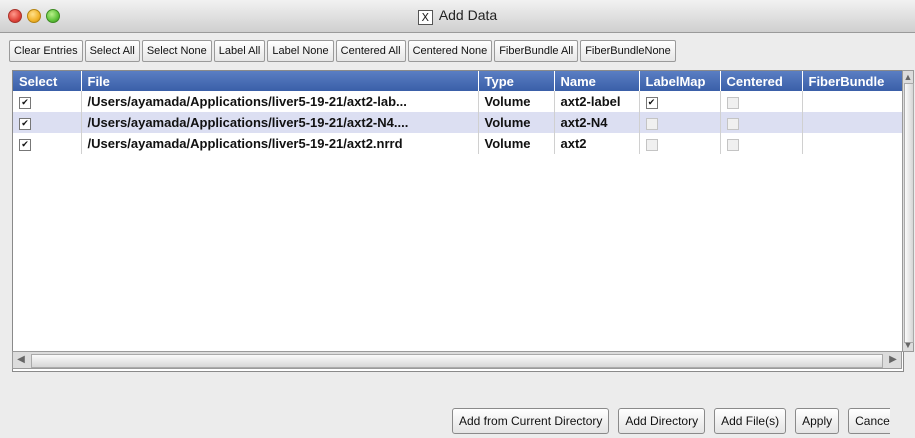 The image size is (915, 438). What do you see at coordinates (47, 81) in the screenshot?
I see `column-header-select: Select` at bounding box center [47, 81].